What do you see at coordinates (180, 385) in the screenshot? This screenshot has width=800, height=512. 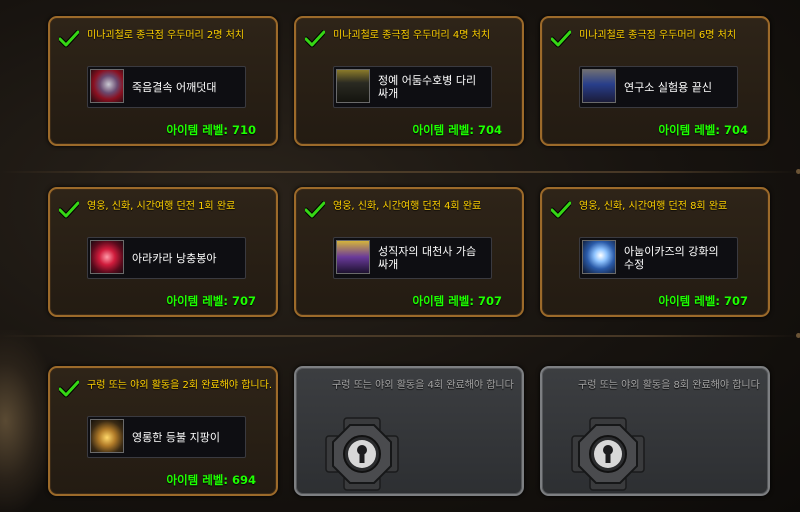 I see `requirement-text: 구렁 또는 야외 활동을 2회 완료해야 합니다.` at bounding box center [180, 385].